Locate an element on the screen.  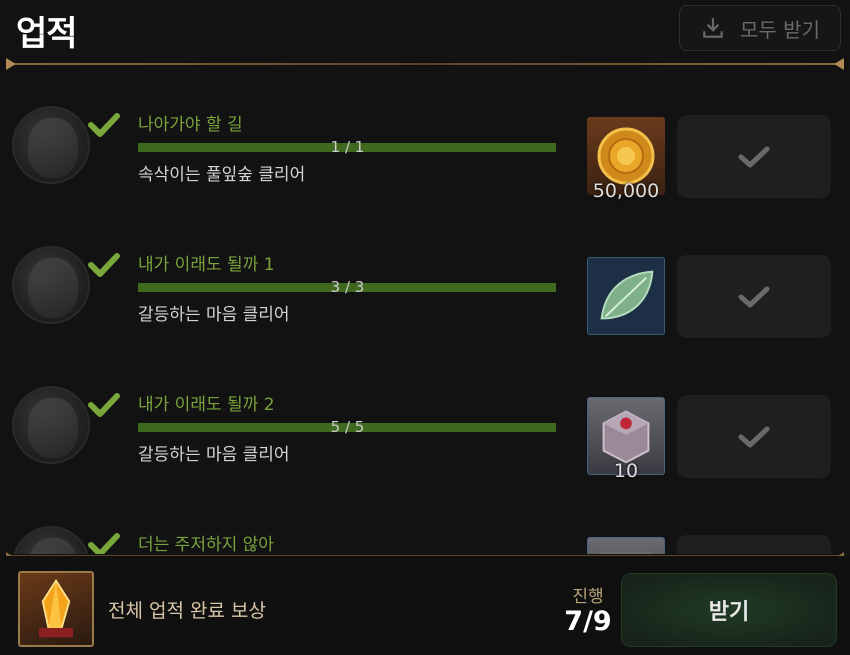
reward-count: 50,000 is located at coordinates (626, 191).